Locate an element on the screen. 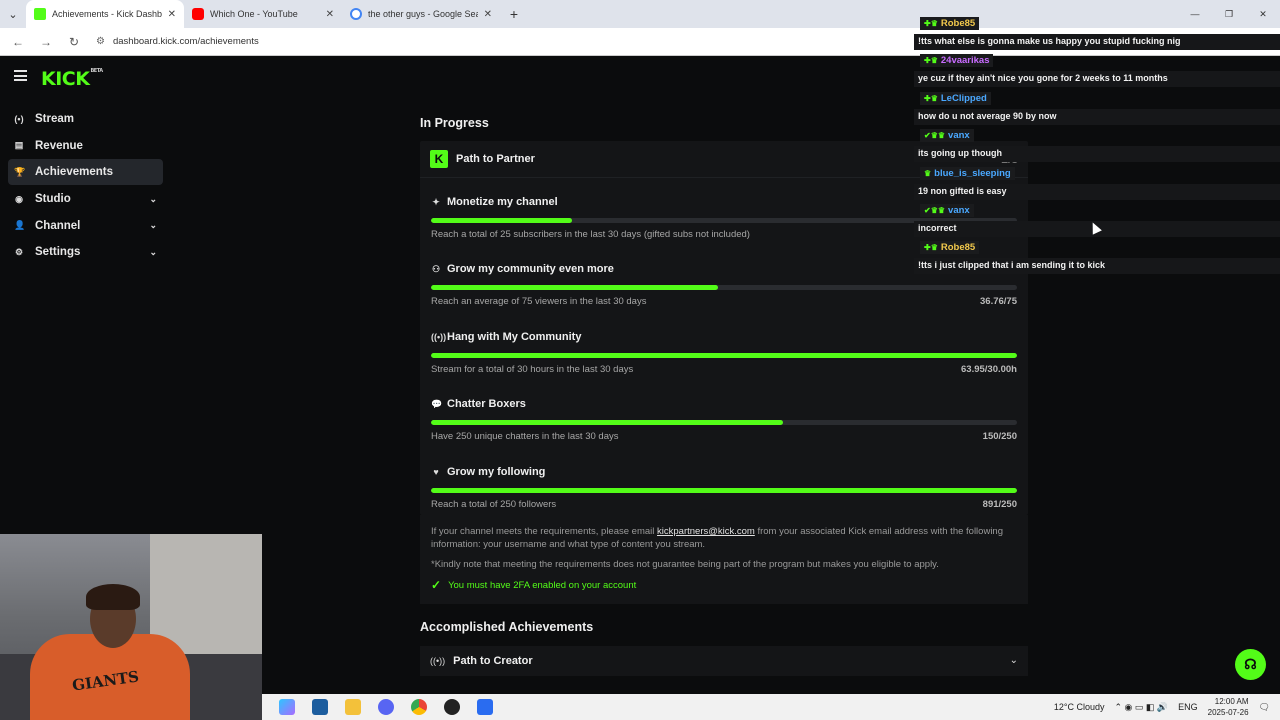 This screenshot has height=720, width=1280. chat-badges-icon: ✔♛♛ is located at coordinates (935, 136).